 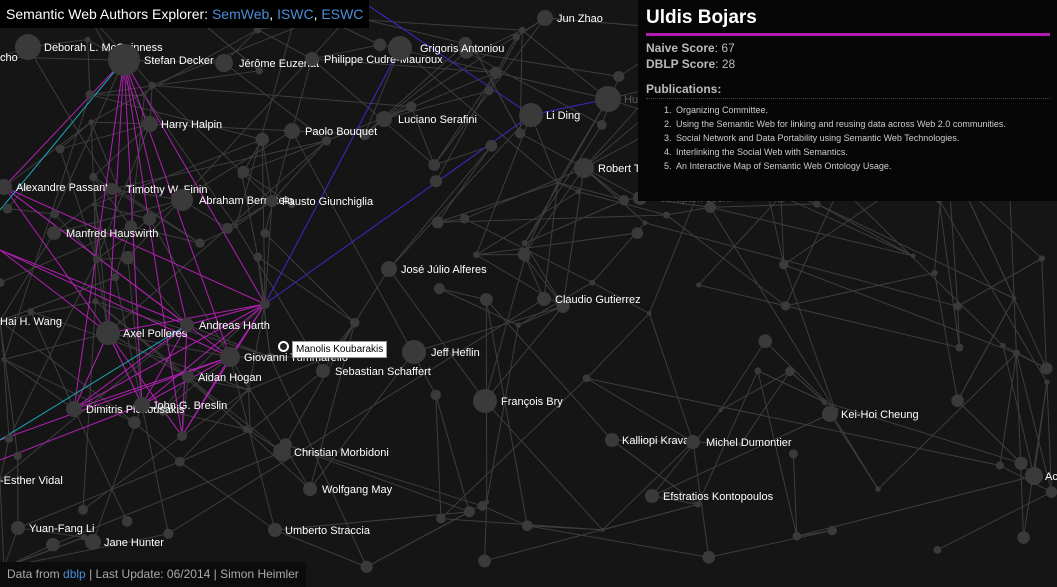 I want to click on author-label: Paolo Bouquet, so click(x=341, y=132).